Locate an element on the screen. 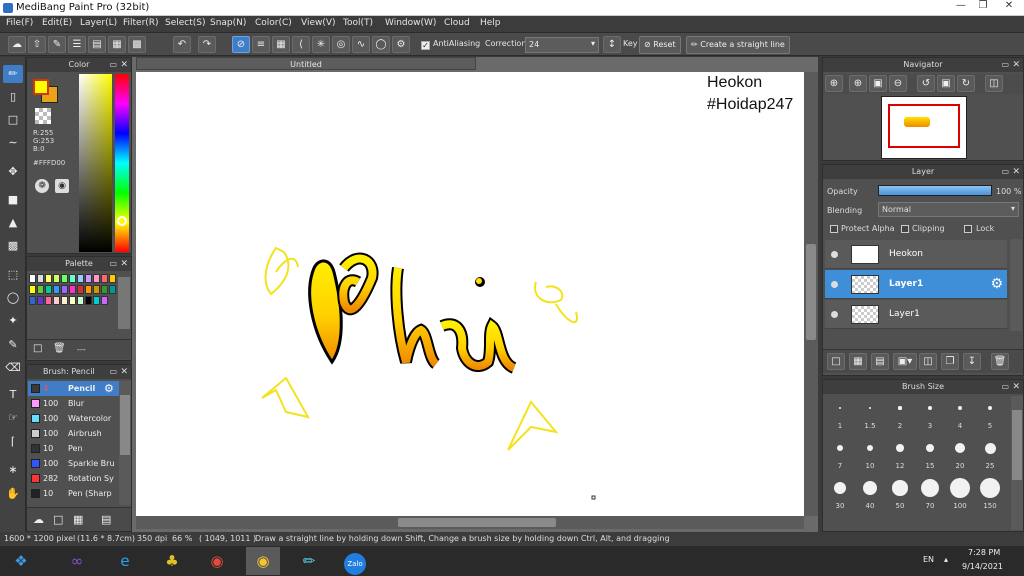 The image size is (1024, 576). rectangle-tool-icon: □ is located at coordinates (13, 120).